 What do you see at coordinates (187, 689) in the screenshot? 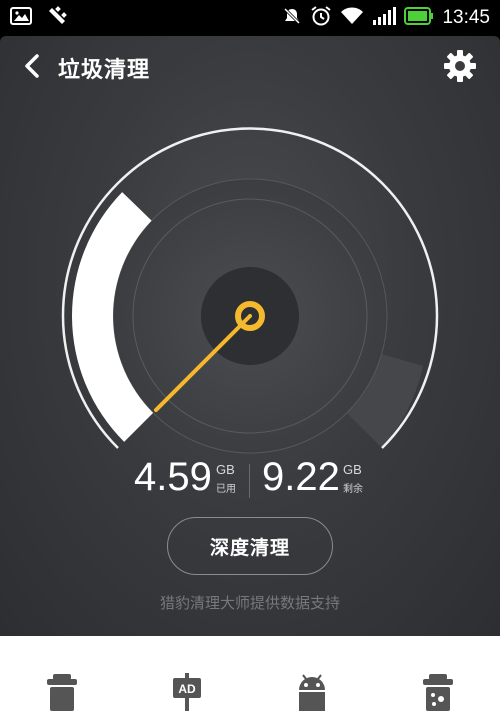
I see `svg-text: AD` at bounding box center [187, 689].